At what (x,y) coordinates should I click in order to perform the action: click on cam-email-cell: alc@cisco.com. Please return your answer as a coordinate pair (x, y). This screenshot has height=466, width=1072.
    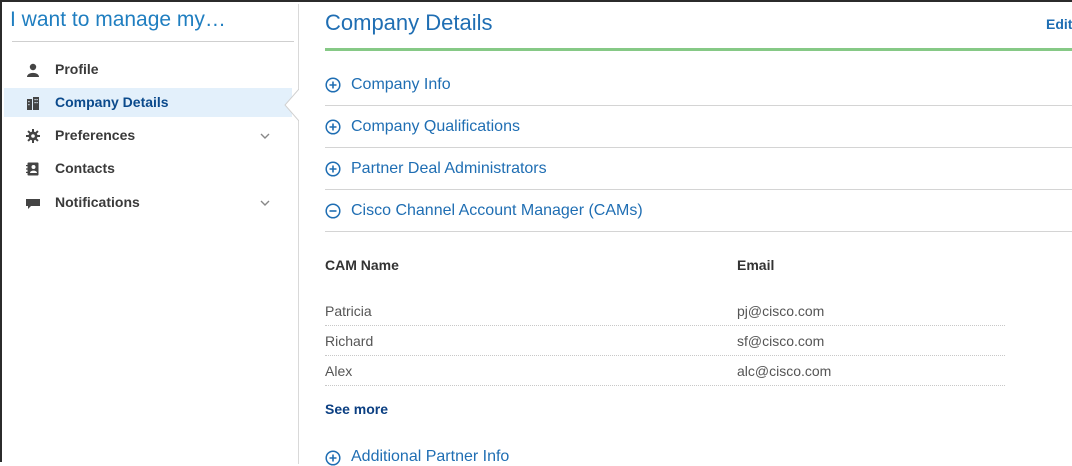
    Looking at the image, I should click on (784, 371).